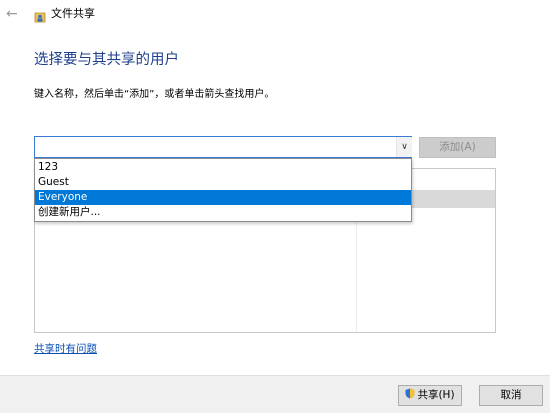 The image size is (550, 413). What do you see at coordinates (65, 349) in the screenshot?
I see `help-link: 共享时有问题` at bounding box center [65, 349].